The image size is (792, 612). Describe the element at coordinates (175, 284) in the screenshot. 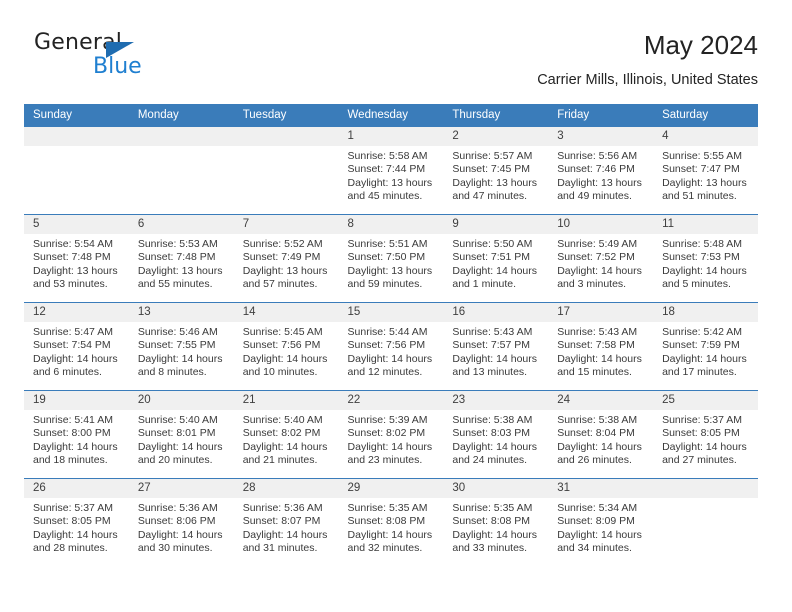

I see `daylight-text-line2: and 55 minutes.` at that location.